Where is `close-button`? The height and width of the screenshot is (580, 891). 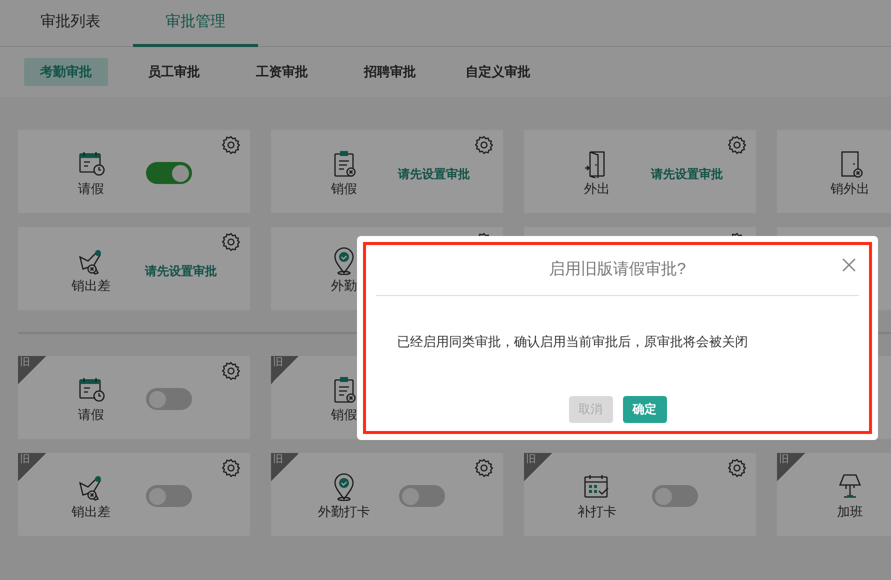 close-button is located at coordinates (849, 265).